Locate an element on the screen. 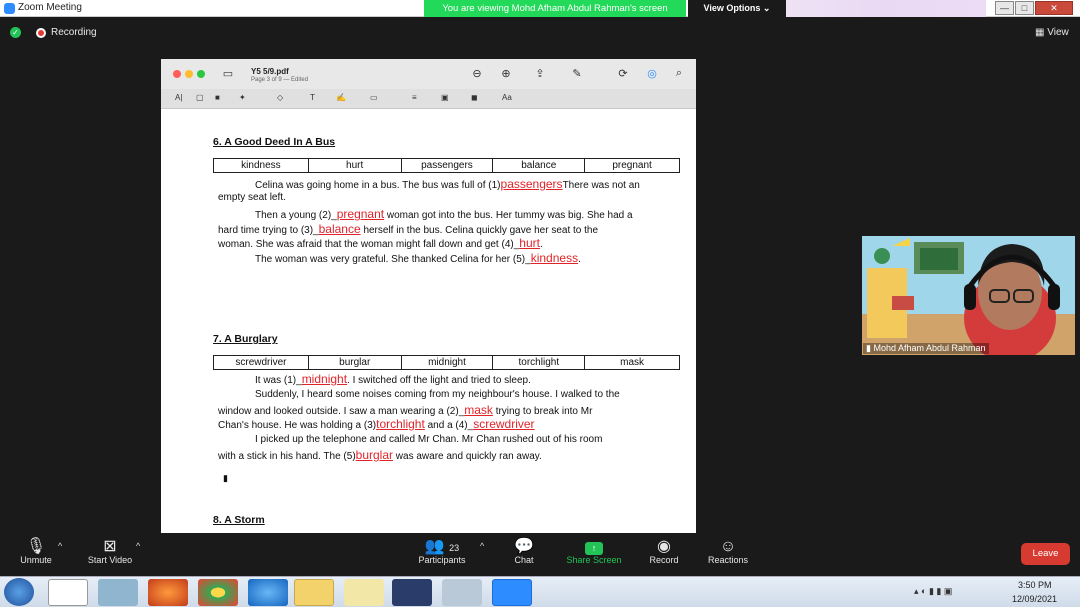  word-cell: screwdriver is located at coordinates (261, 362).